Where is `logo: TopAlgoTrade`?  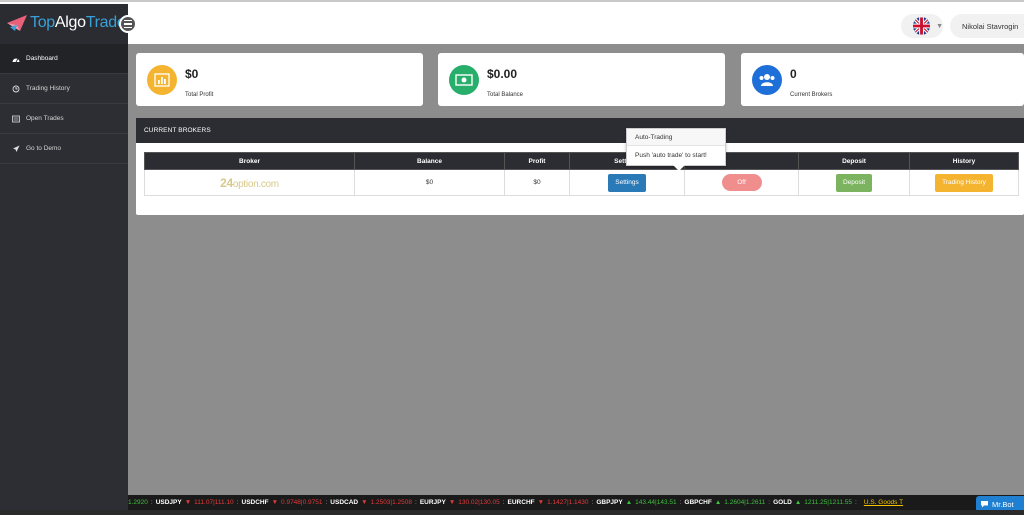 logo: TopAlgoTrade is located at coordinates (66, 23).